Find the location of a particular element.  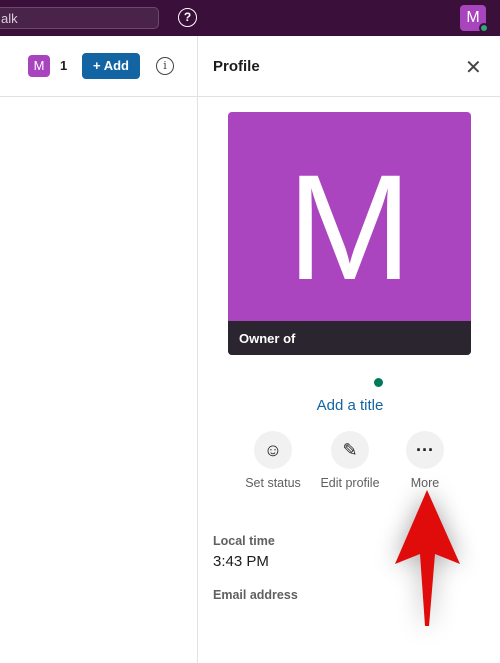

help-icon: ? is located at coordinates (187, 17).